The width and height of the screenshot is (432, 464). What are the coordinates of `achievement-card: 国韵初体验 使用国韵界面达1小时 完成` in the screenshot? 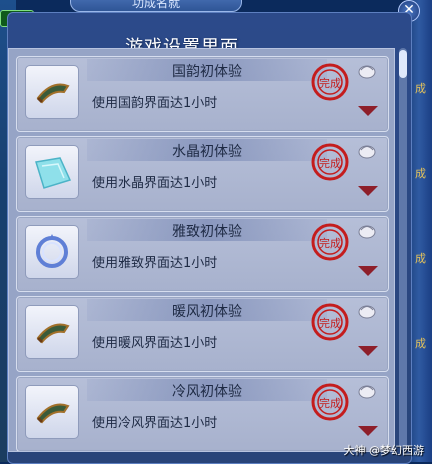 It's located at (202, 94).